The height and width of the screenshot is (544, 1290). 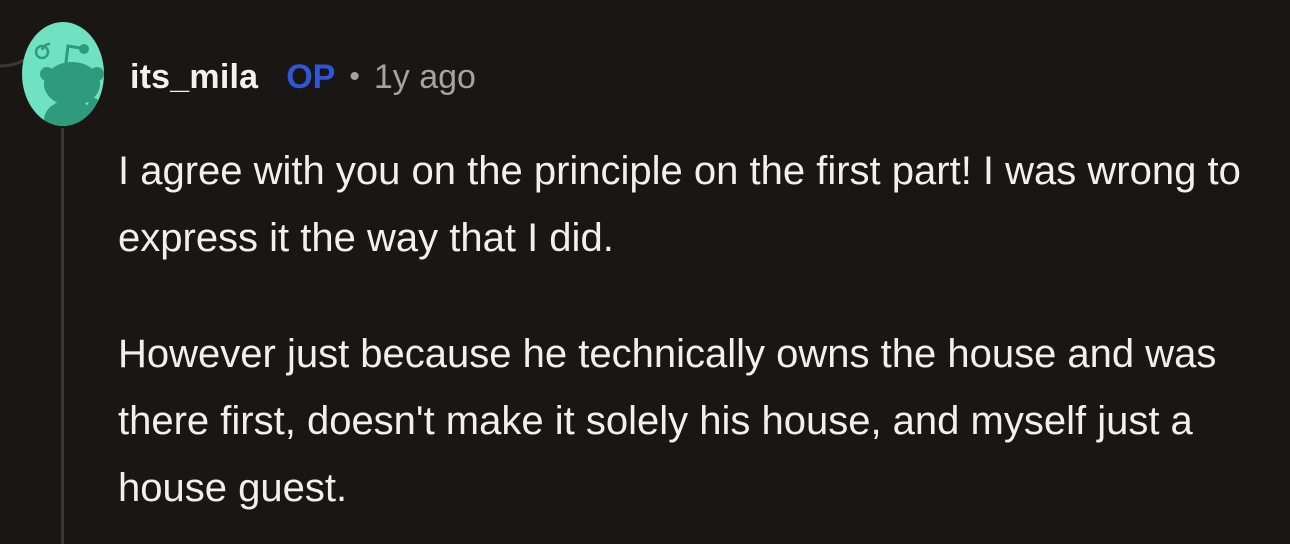 What do you see at coordinates (425, 77) in the screenshot?
I see `comment-timestamp: 1y ago` at bounding box center [425, 77].